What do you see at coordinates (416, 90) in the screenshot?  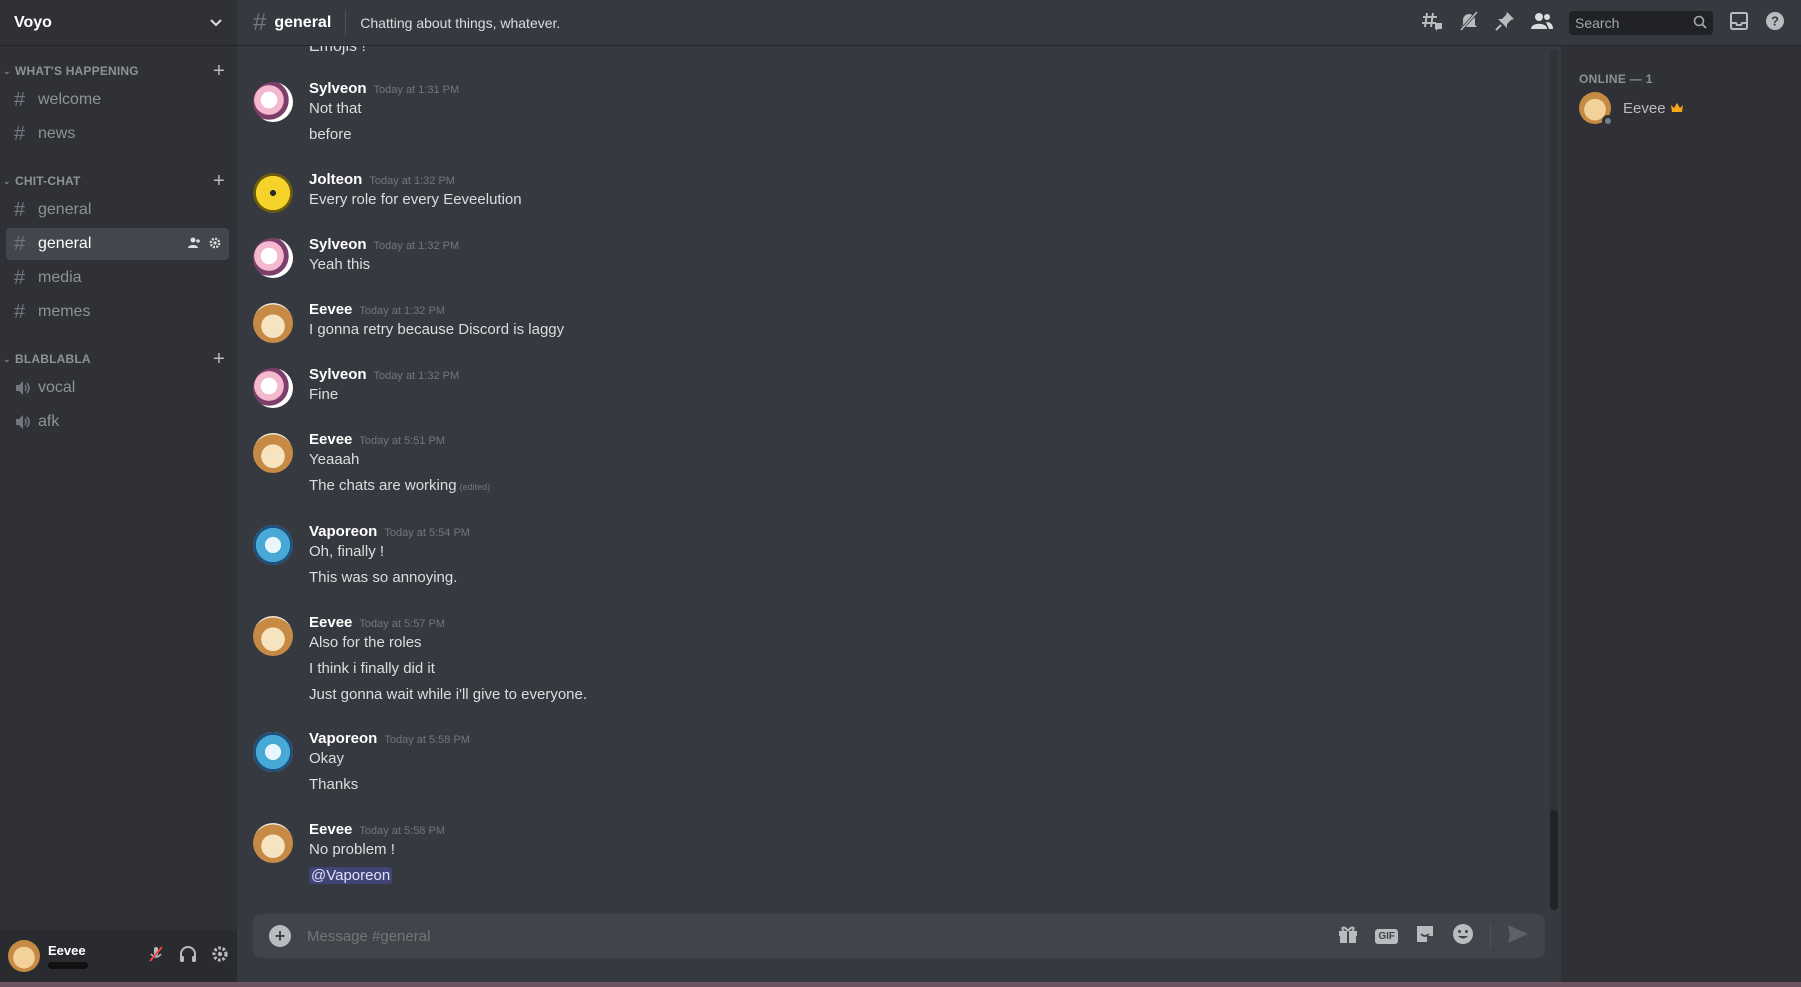 I see `message-timestamp: Today at 1:31 PM` at bounding box center [416, 90].